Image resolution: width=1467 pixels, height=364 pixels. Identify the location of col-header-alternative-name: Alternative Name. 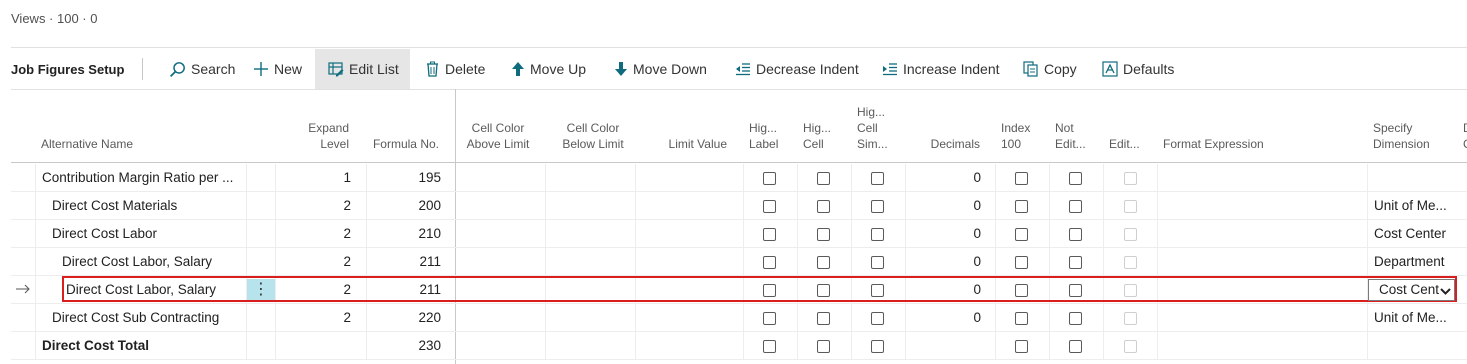
(87, 144).